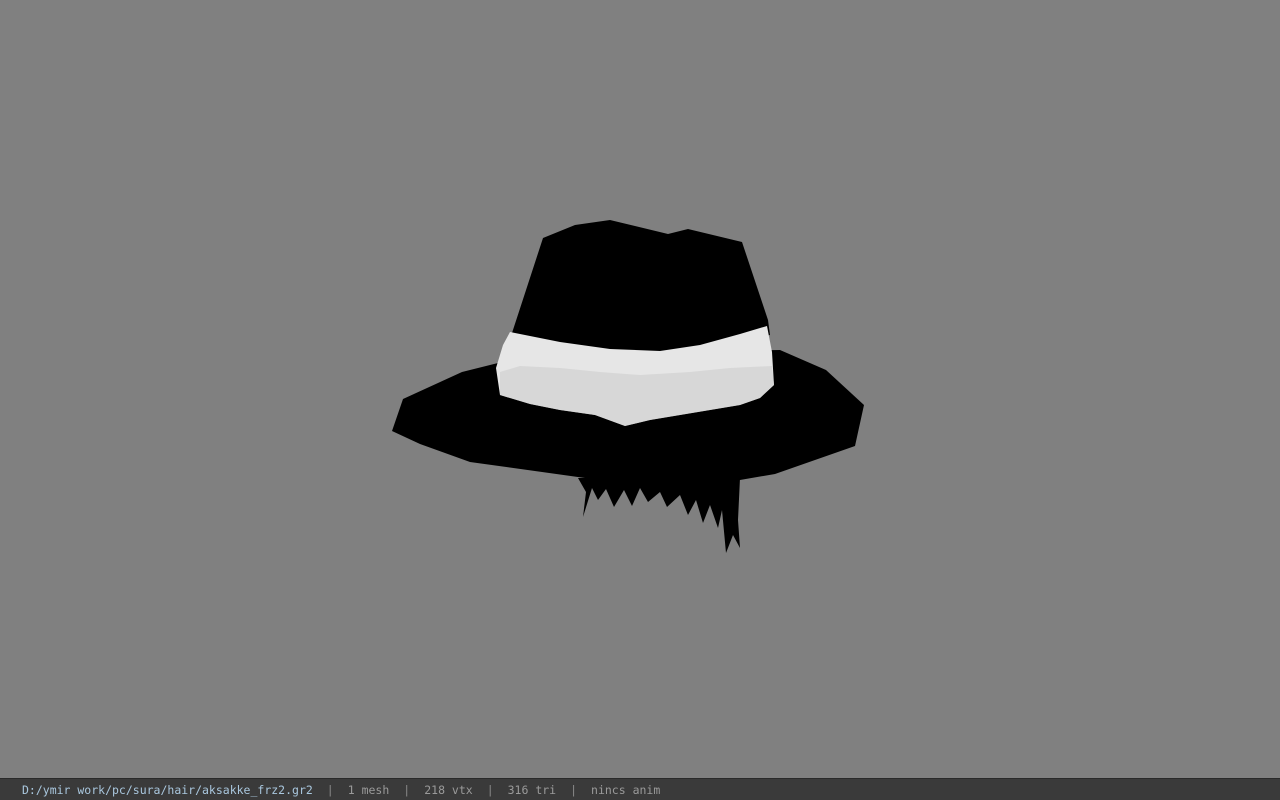 The height and width of the screenshot is (800, 1280). Describe the element at coordinates (448, 789) in the screenshot. I see `vertex-count-label: 218 vtx` at that location.